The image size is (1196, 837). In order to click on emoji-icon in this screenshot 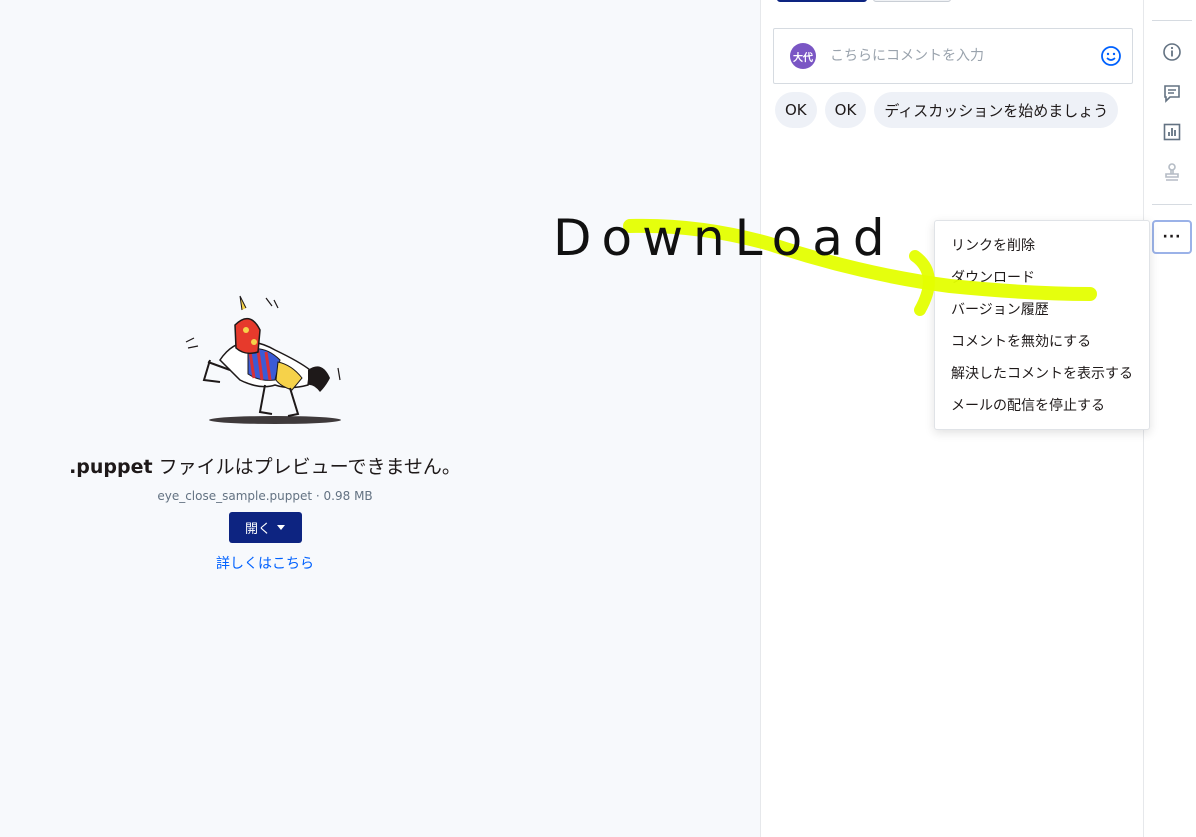, I will do `click(1111, 56)`.